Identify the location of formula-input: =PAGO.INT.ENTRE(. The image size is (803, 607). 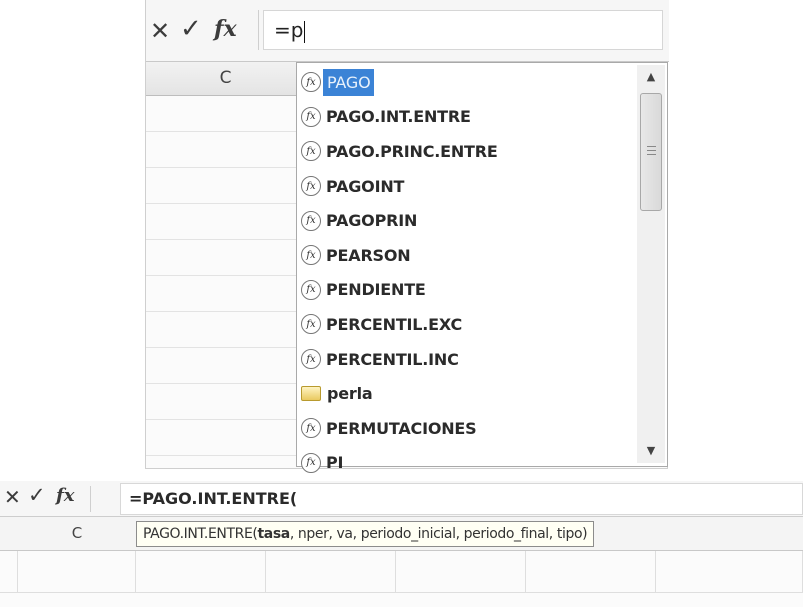
(461, 499).